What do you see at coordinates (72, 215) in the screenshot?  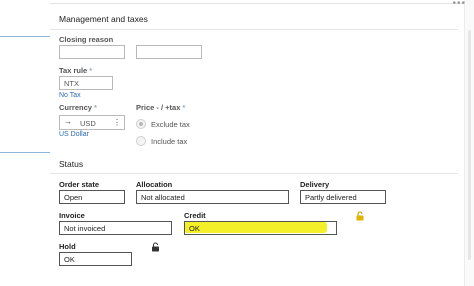 I see `invoice-label: Invoice` at bounding box center [72, 215].